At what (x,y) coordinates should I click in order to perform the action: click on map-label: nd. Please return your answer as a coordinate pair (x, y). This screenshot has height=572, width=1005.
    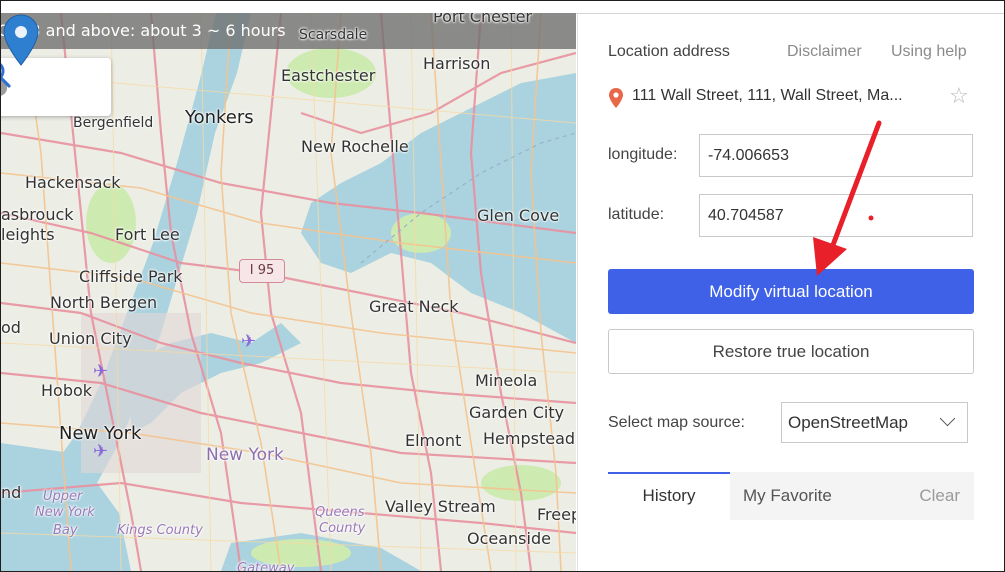
    Looking at the image, I should click on (11, 492).